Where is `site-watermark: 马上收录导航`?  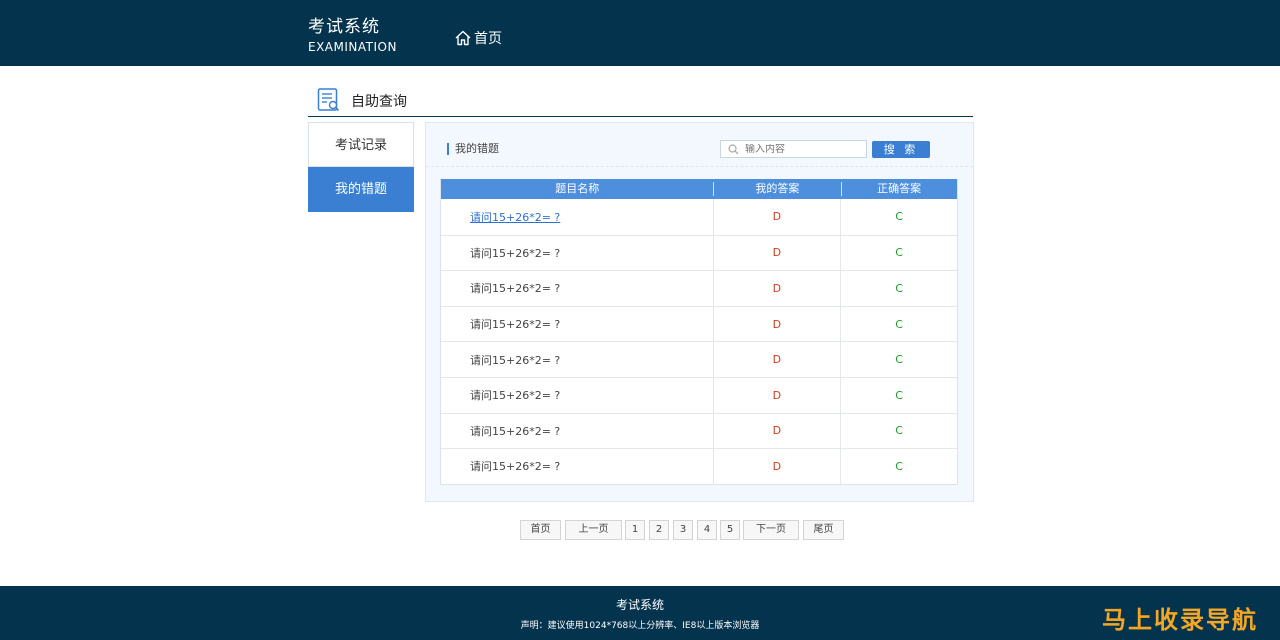 site-watermark: 马上收录导航 is located at coordinates (1180, 620).